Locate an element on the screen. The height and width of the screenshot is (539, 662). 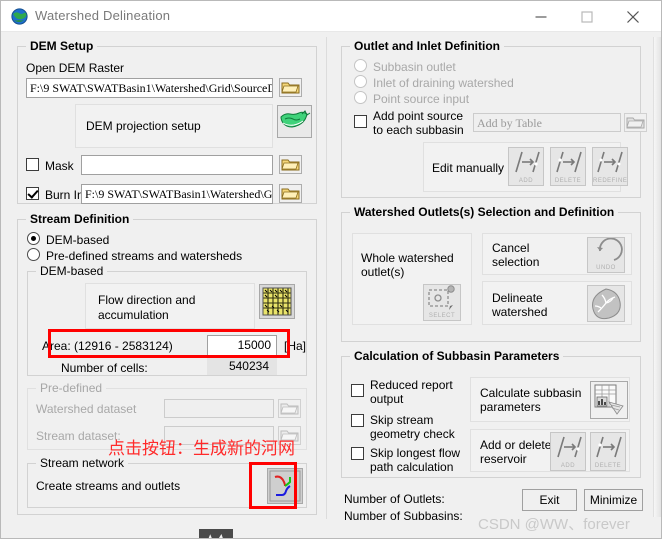
add-reservoir-icon: ADD is located at coordinates (568, 451).